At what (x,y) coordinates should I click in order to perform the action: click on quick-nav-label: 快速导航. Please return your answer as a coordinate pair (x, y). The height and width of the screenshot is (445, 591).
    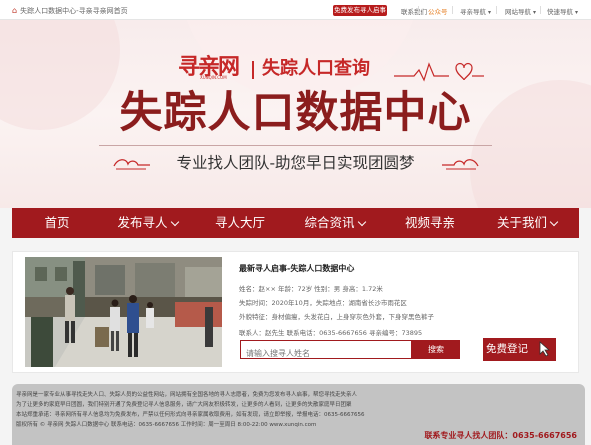
    Looking at the image, I should click on (560, 12).